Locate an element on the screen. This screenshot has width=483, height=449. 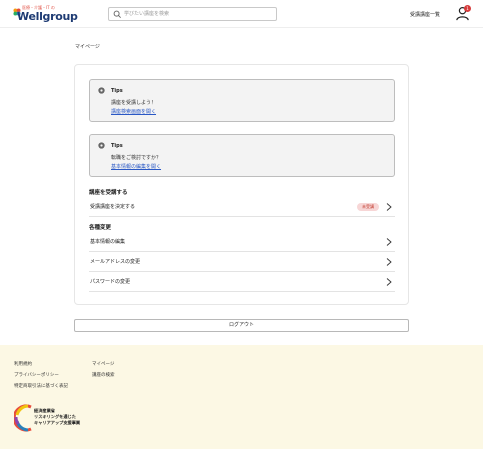
row-label: パスワードの変更 is located at coordinates (110, 282).